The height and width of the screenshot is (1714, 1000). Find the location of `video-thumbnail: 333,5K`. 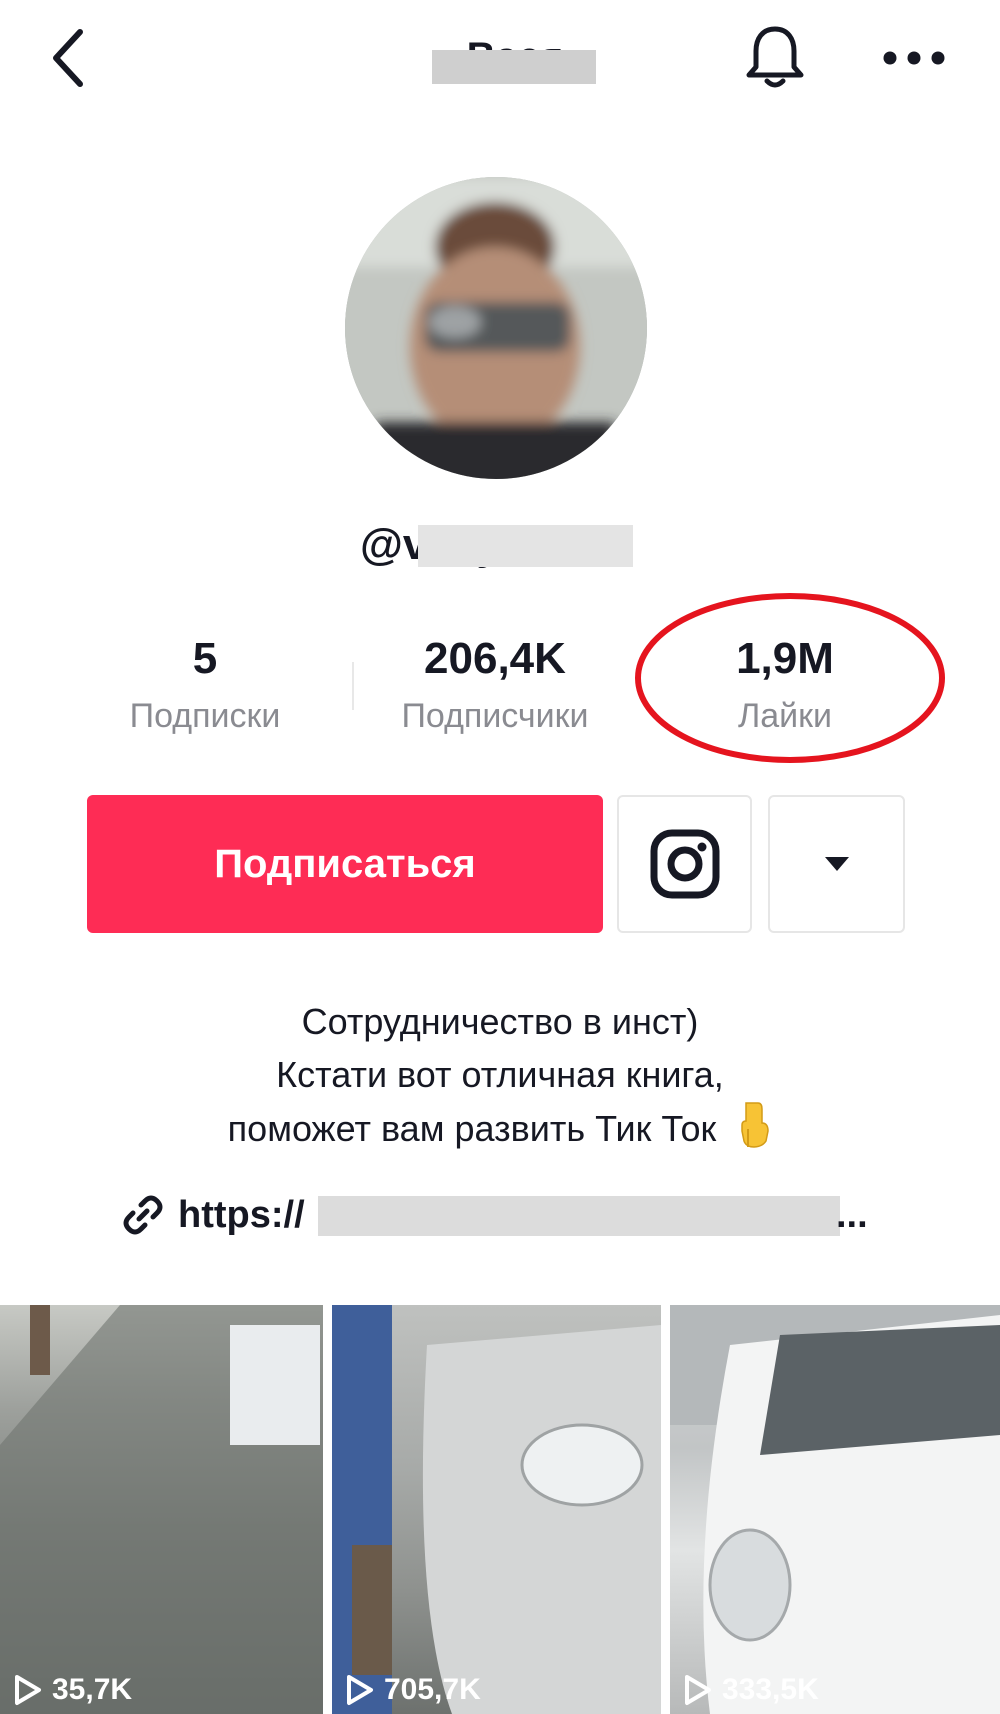

video-thumbnail: 333,5K is located at coordinates (835, 1509).